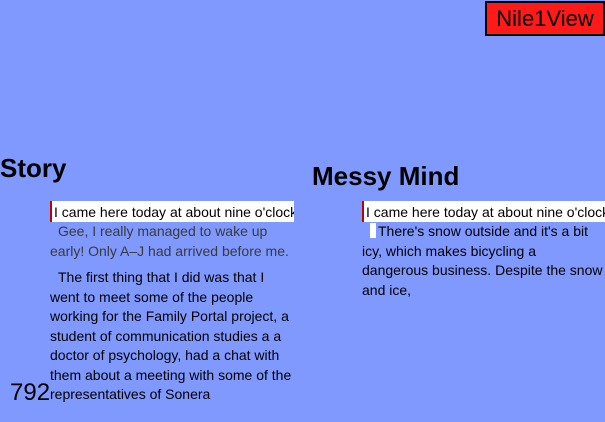 This screenshot has height=422, width=605. I want to click on view-toggle-button: Nile1View, so click(545, 18).